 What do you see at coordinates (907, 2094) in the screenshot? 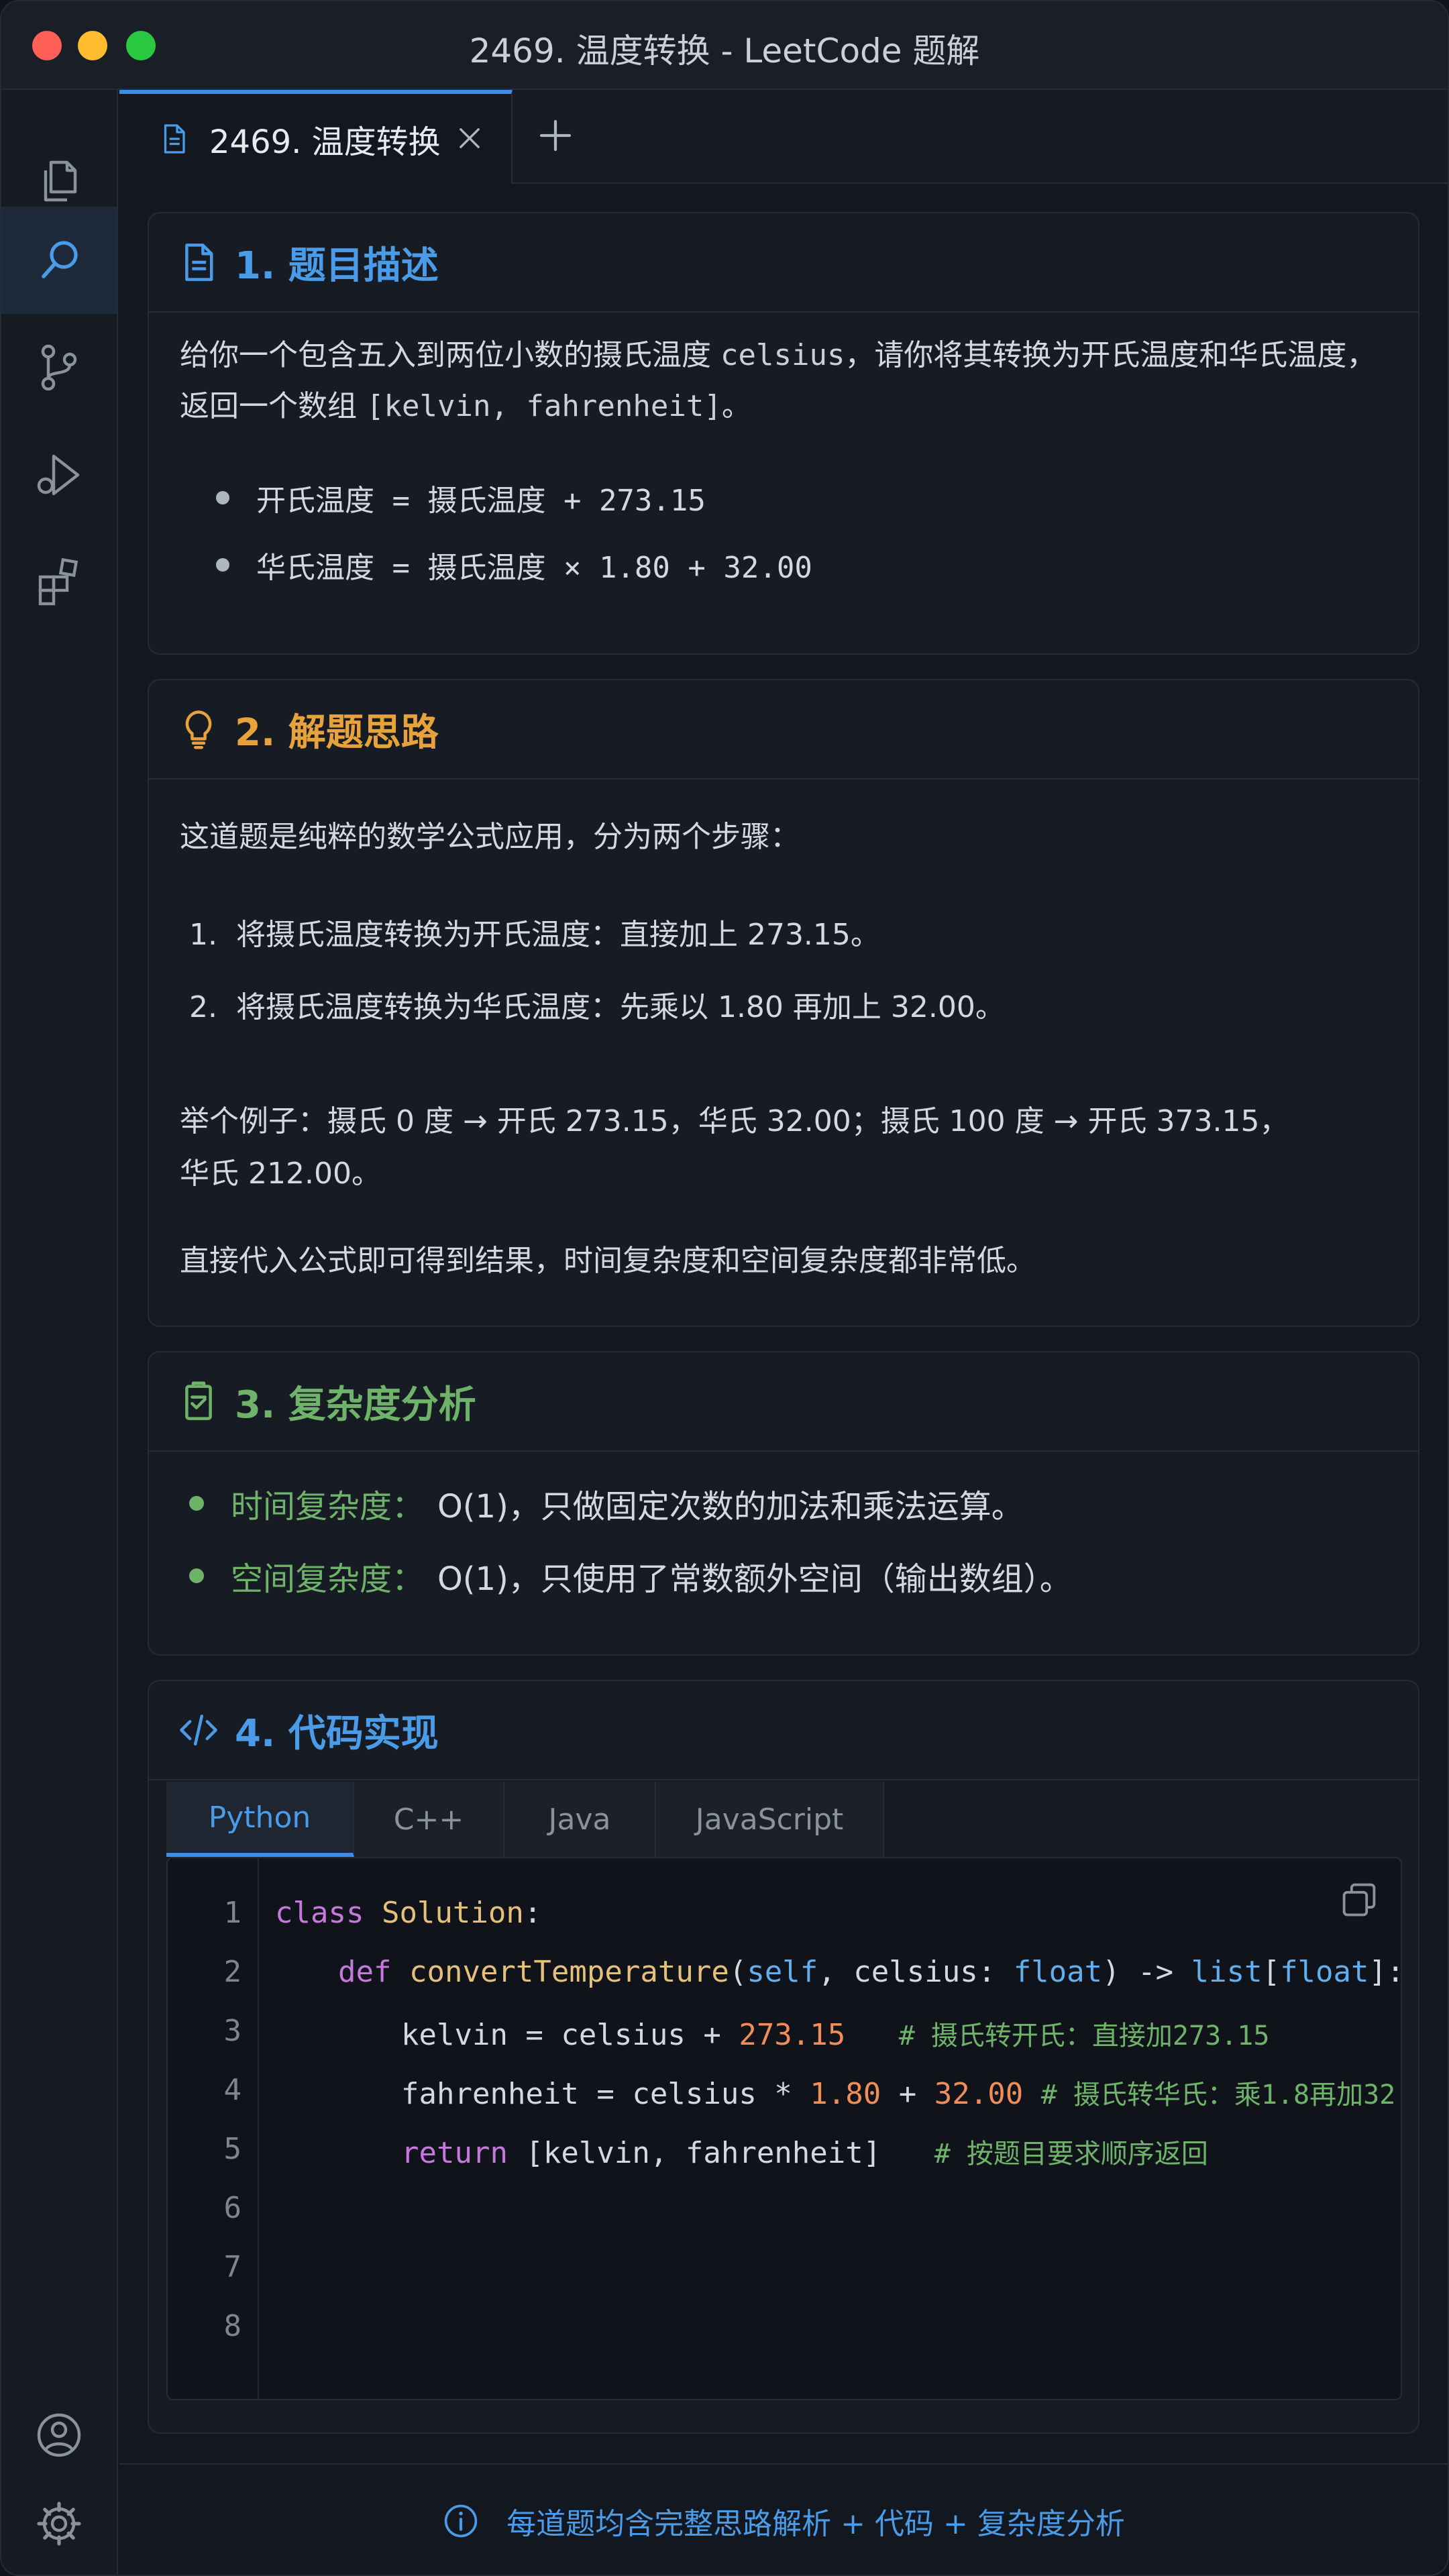
I see `code-text: +` at bounding box center [907, 2094].